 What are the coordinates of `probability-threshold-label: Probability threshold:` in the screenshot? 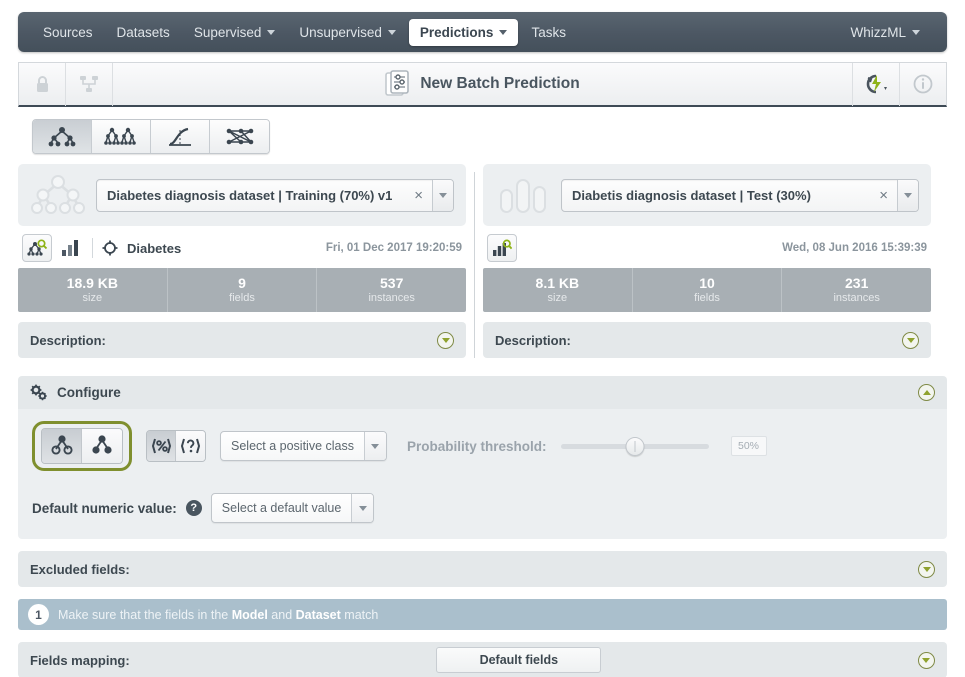 It's located at (476, 446).